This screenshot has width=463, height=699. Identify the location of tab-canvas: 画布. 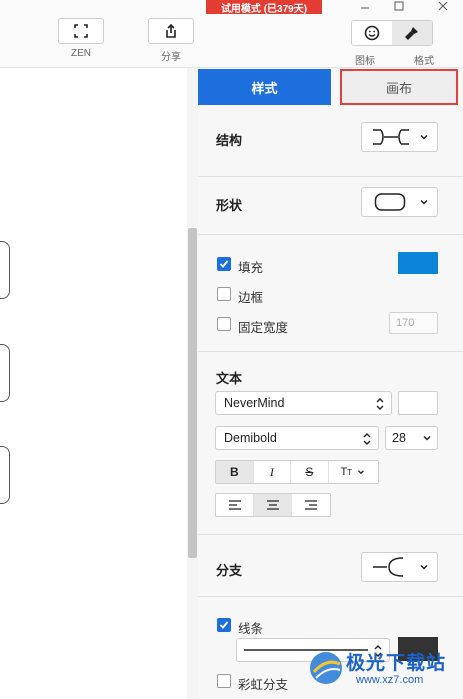
(399, 87).